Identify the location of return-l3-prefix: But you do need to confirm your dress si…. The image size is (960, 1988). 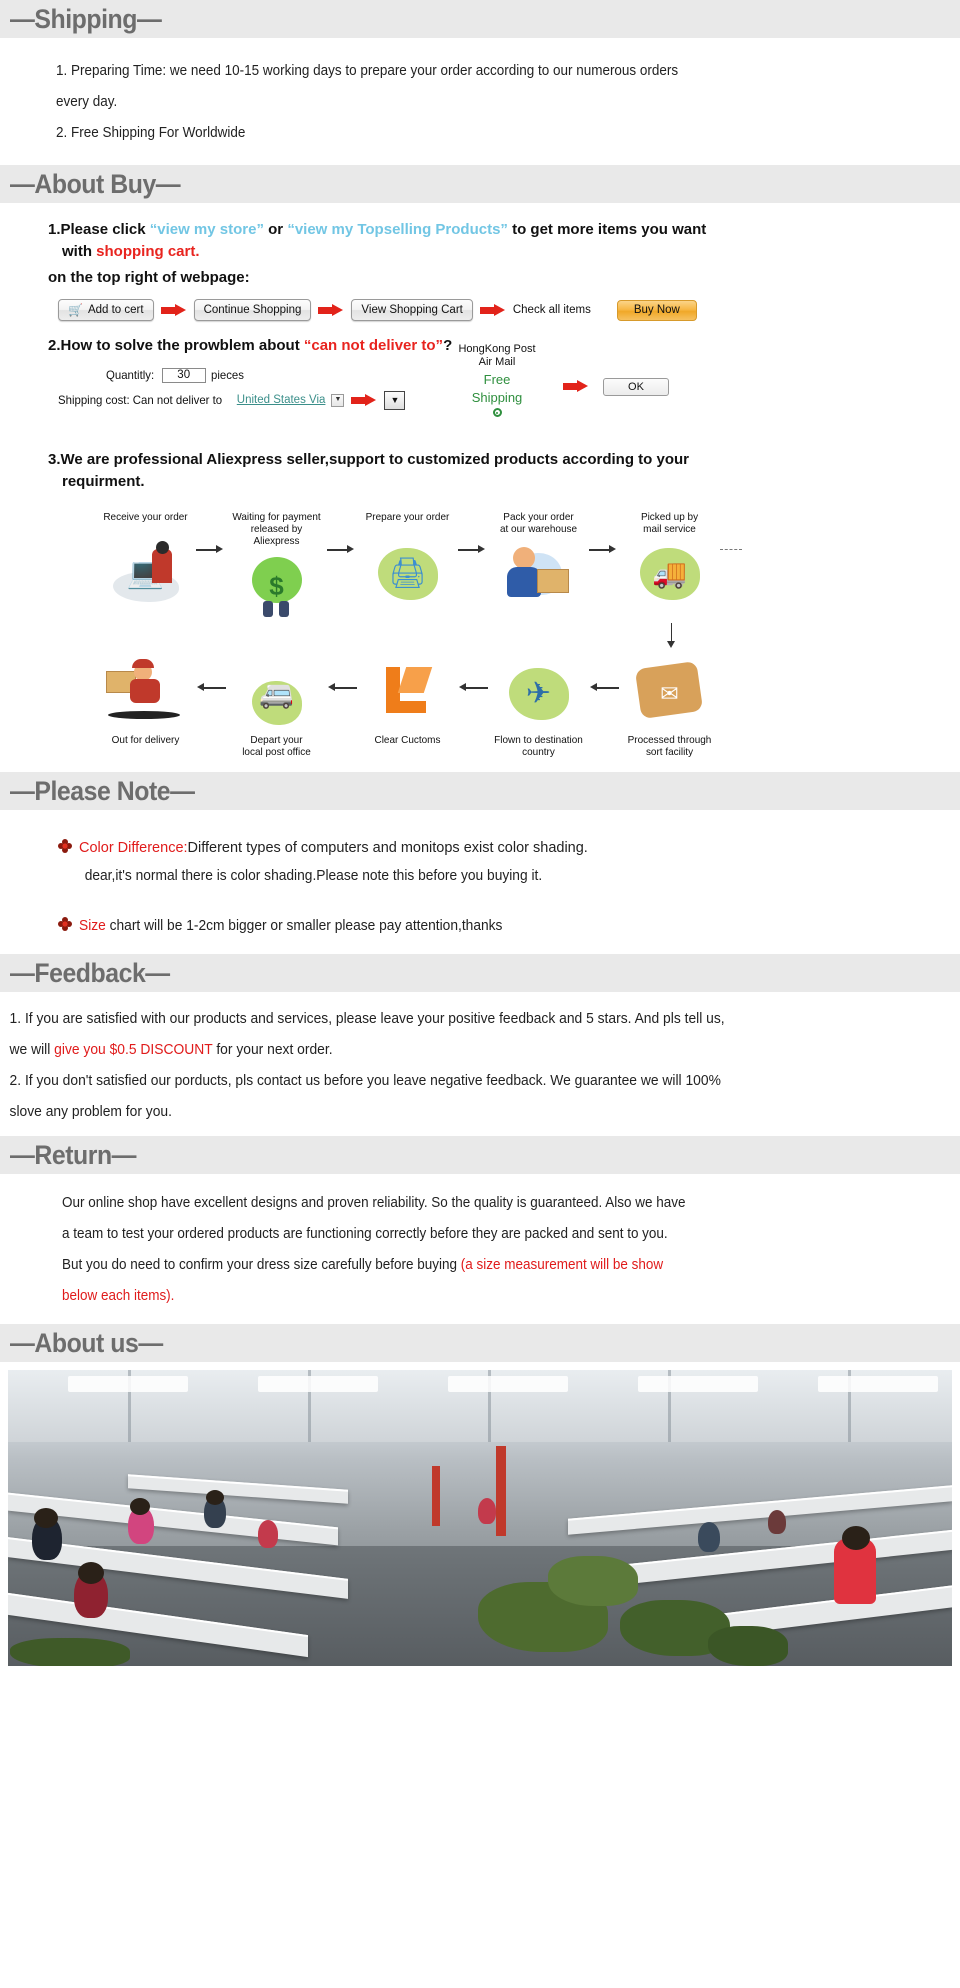
(261, 1265).